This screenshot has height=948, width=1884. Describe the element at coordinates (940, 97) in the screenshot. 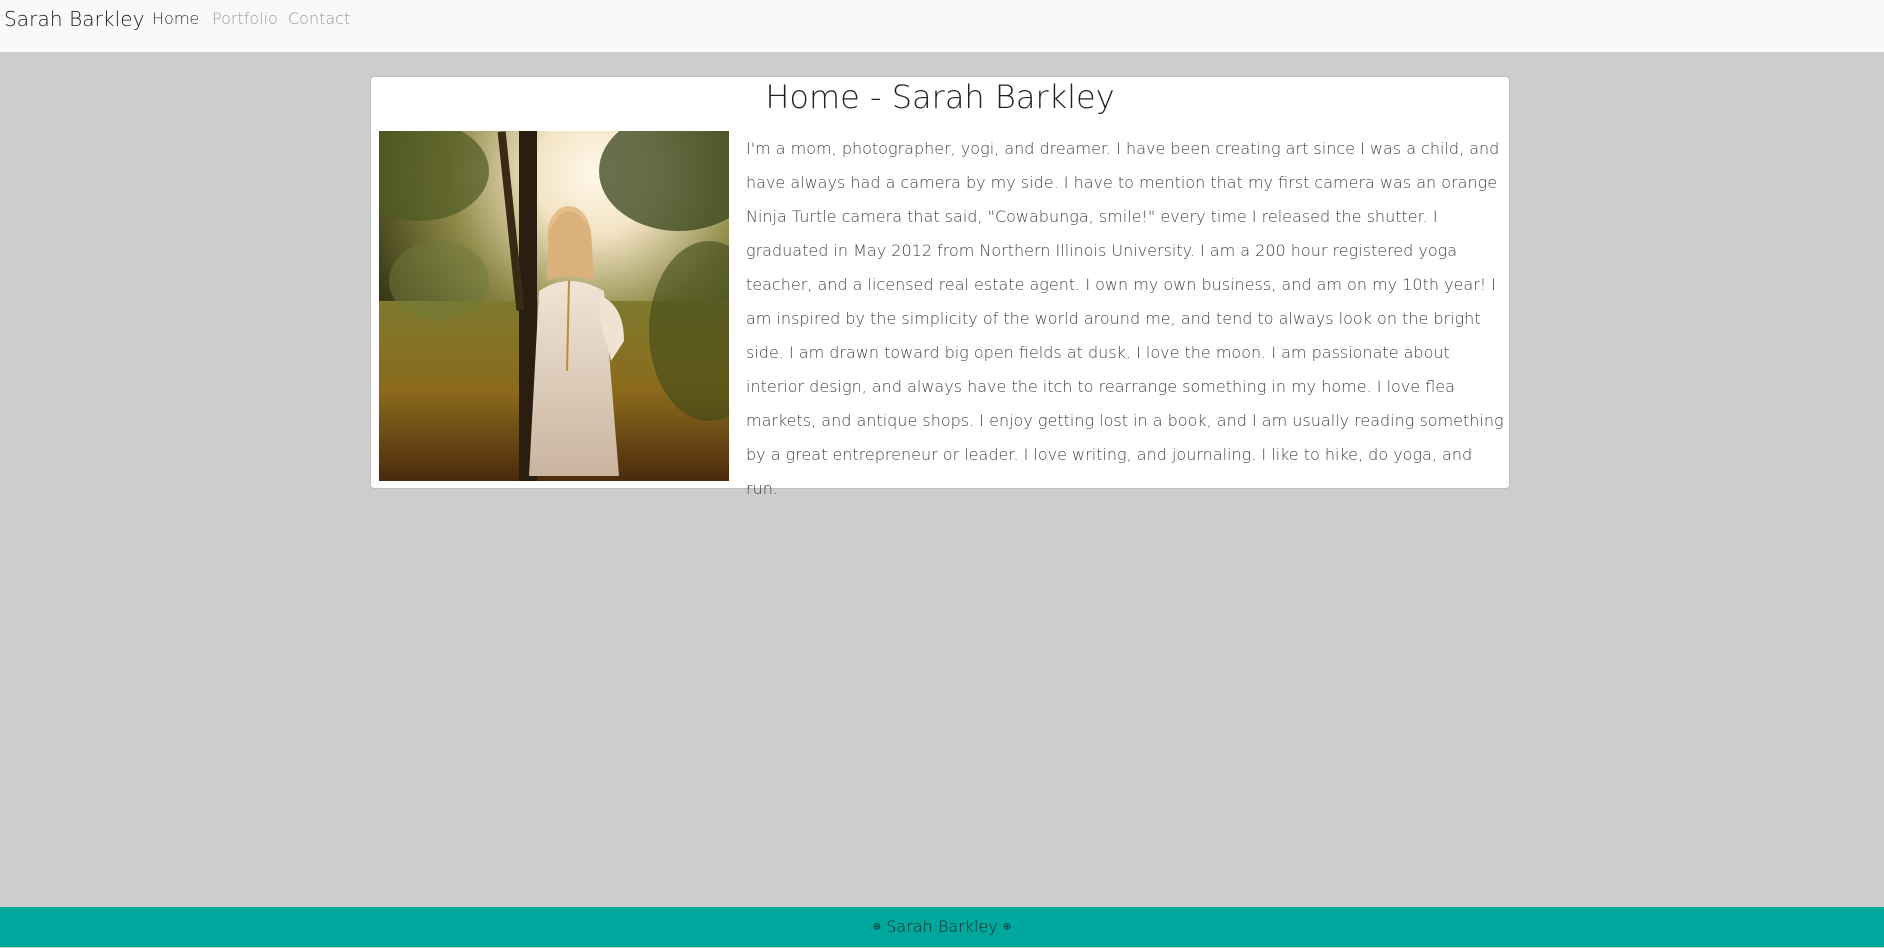

I see `page-title: Home - Sarah Barkley` at that location.